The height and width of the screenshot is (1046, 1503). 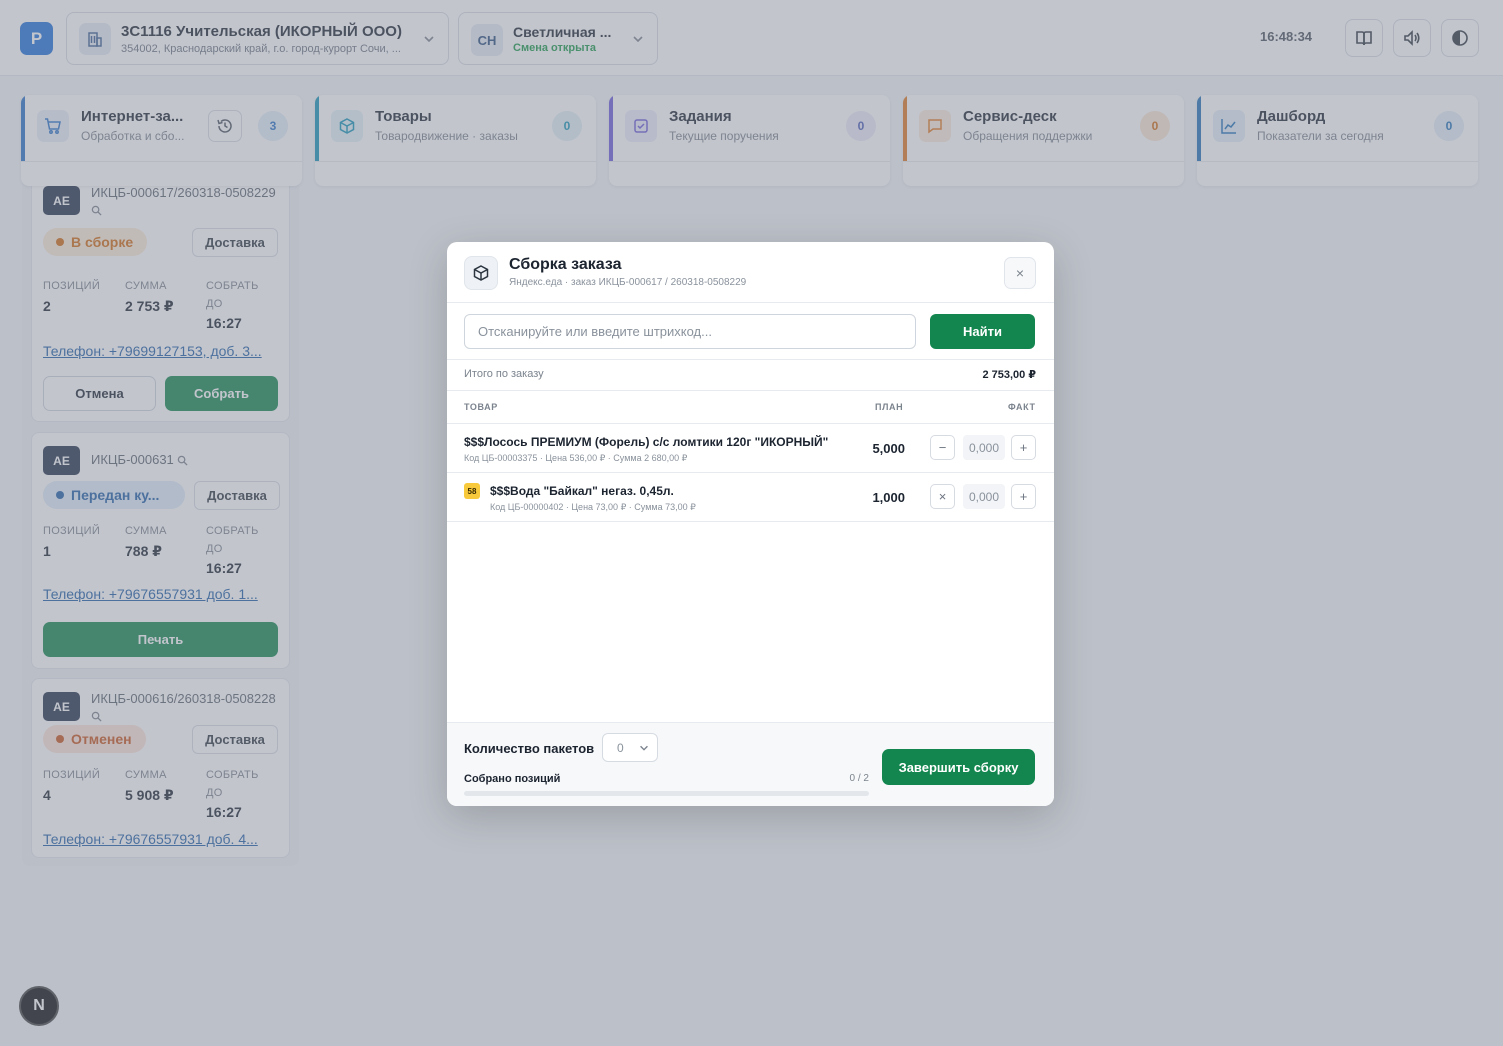 What do you see at coordinates (690, 331) in the screenshot?
I see `barcode-input` at bounding box center [690, 331].